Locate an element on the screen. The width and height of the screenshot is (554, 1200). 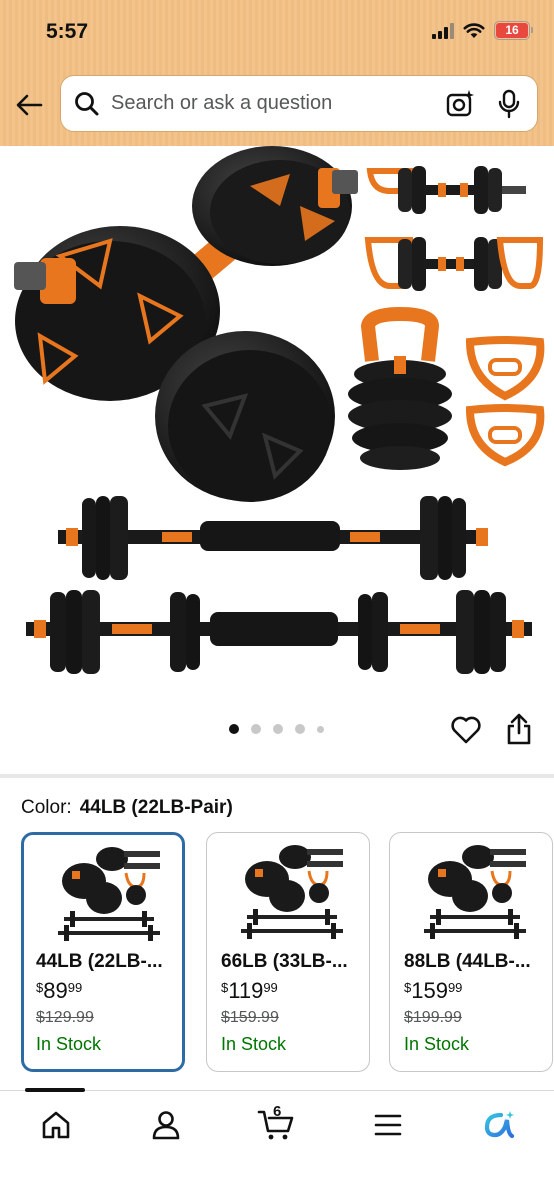
microphone-icon is located at coordinates (509, 104).